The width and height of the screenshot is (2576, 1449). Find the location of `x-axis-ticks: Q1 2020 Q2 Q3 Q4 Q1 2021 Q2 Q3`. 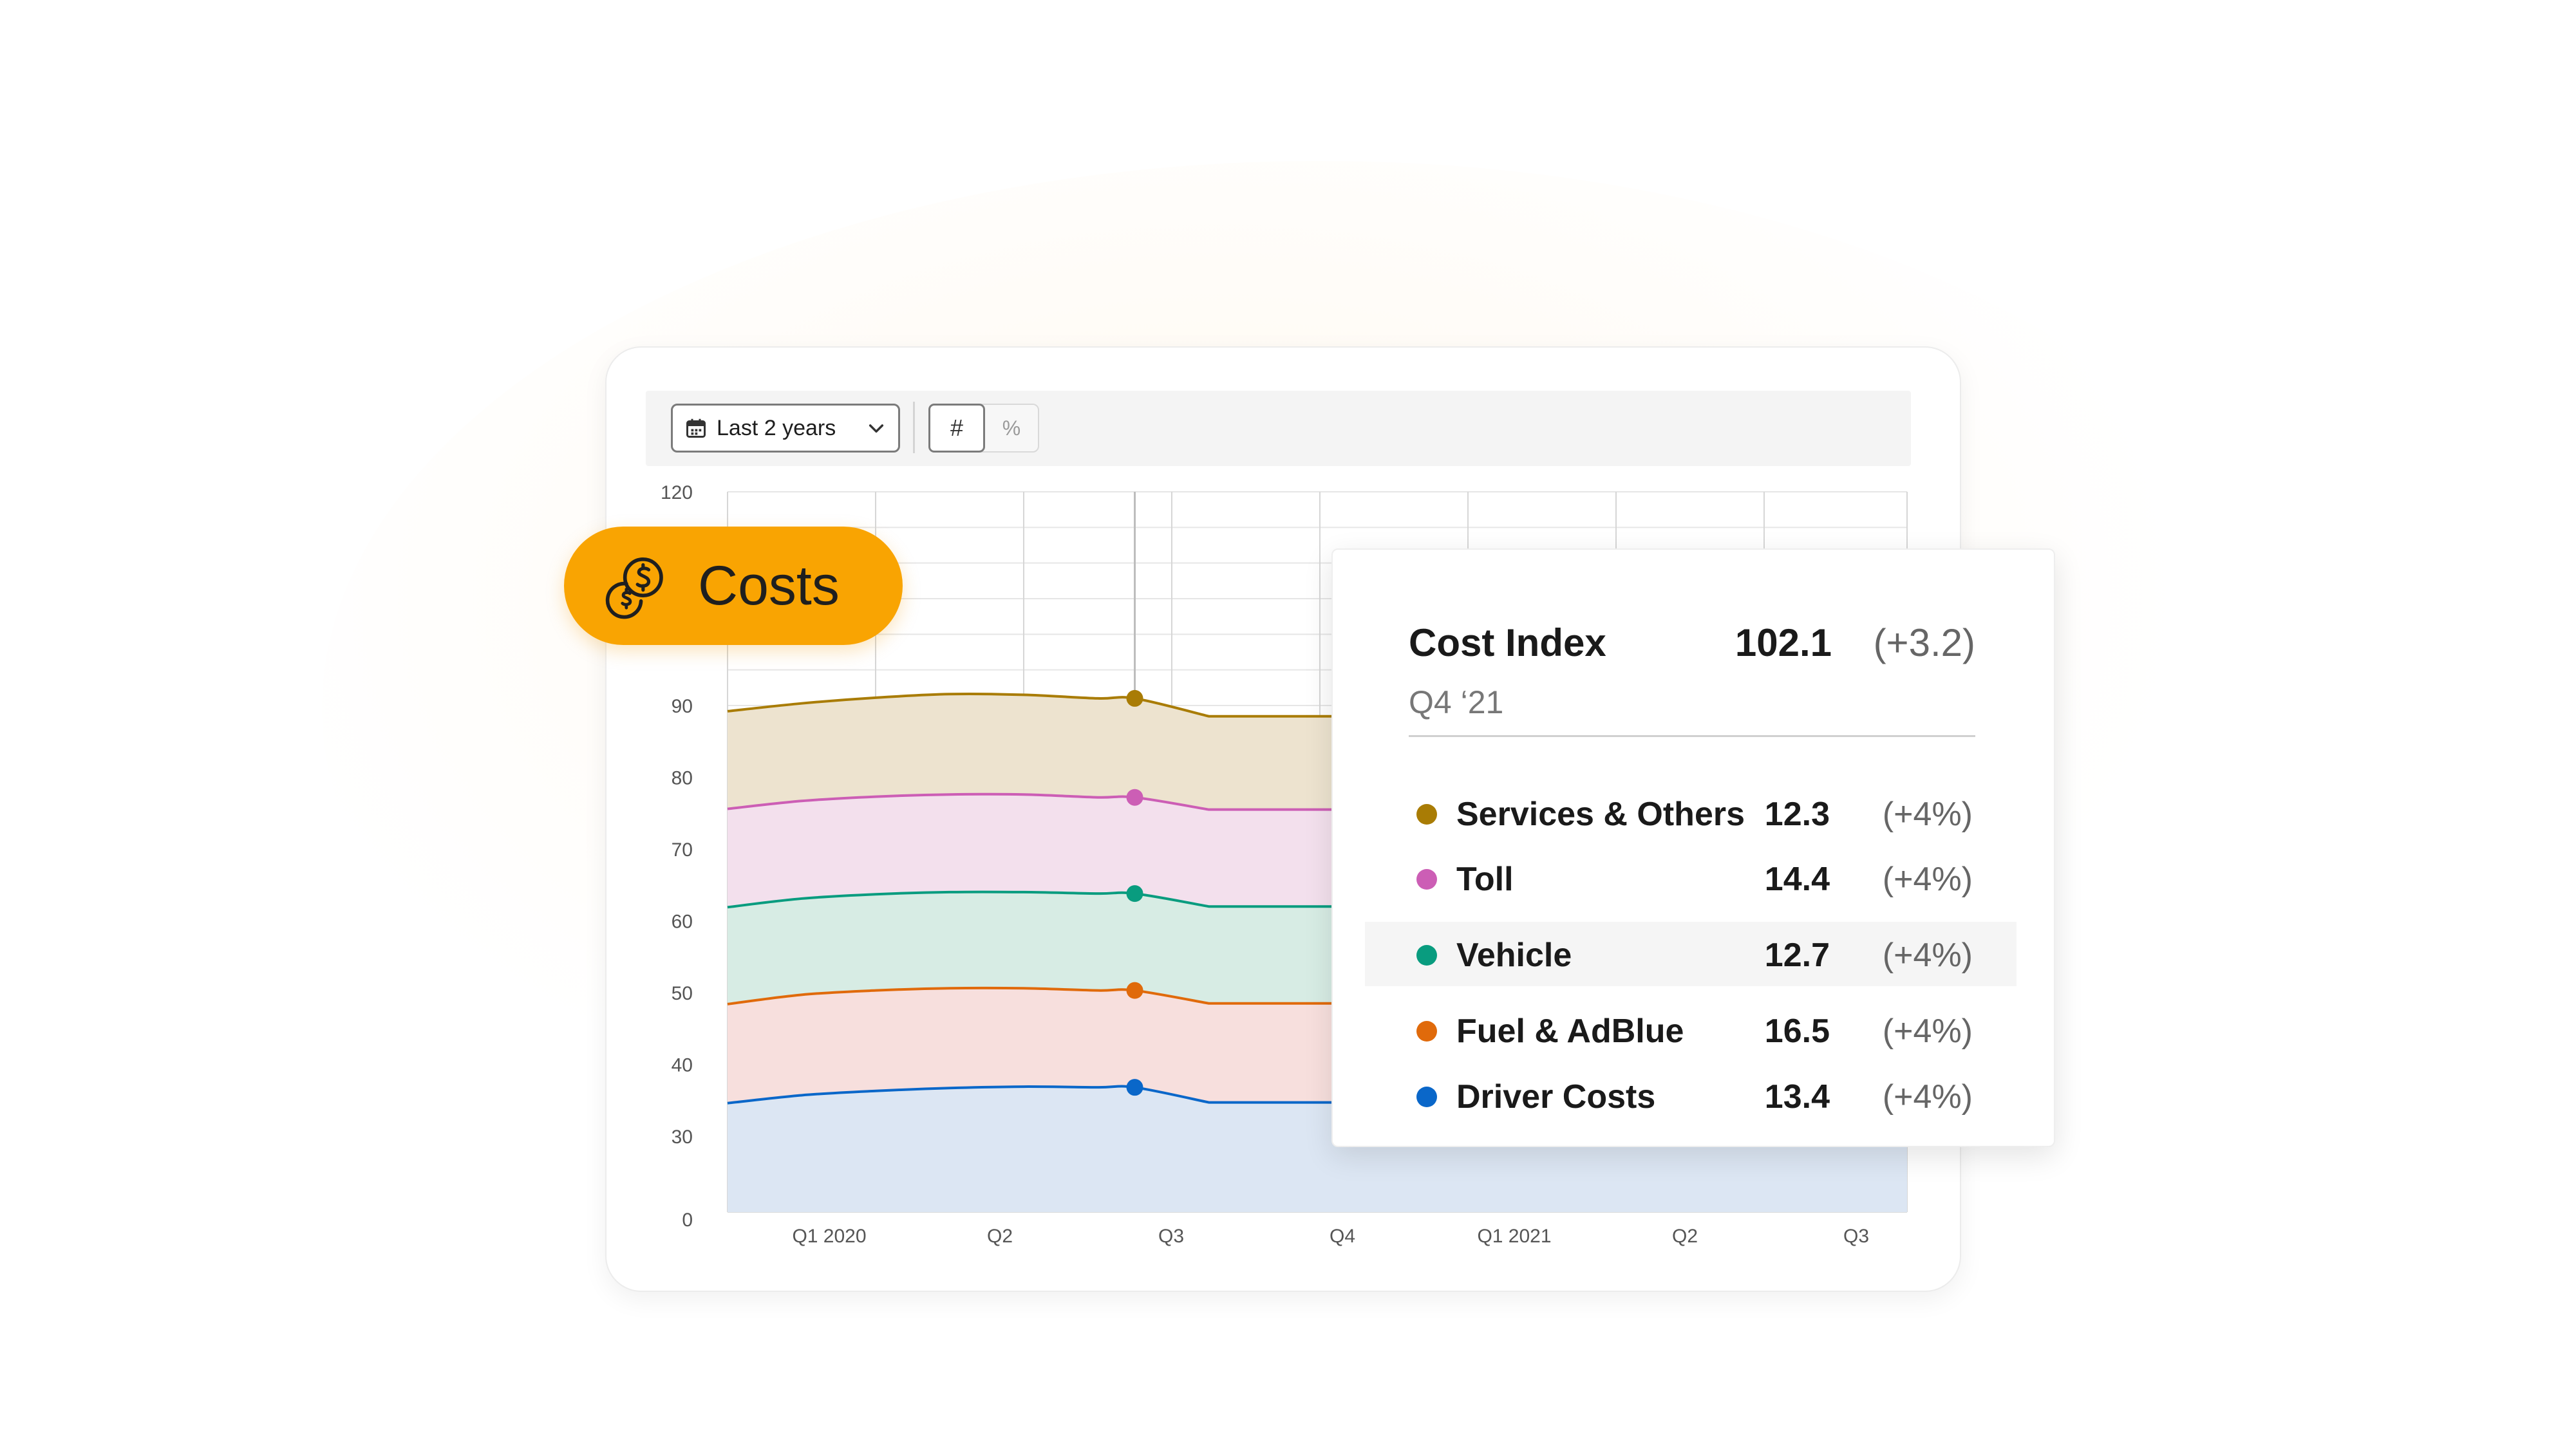

x-axis-ticks: Q1 2020 Q2 Q3 Q4 Q1 2021 Q2 Q3 is located at coordinates (1330, 1236).